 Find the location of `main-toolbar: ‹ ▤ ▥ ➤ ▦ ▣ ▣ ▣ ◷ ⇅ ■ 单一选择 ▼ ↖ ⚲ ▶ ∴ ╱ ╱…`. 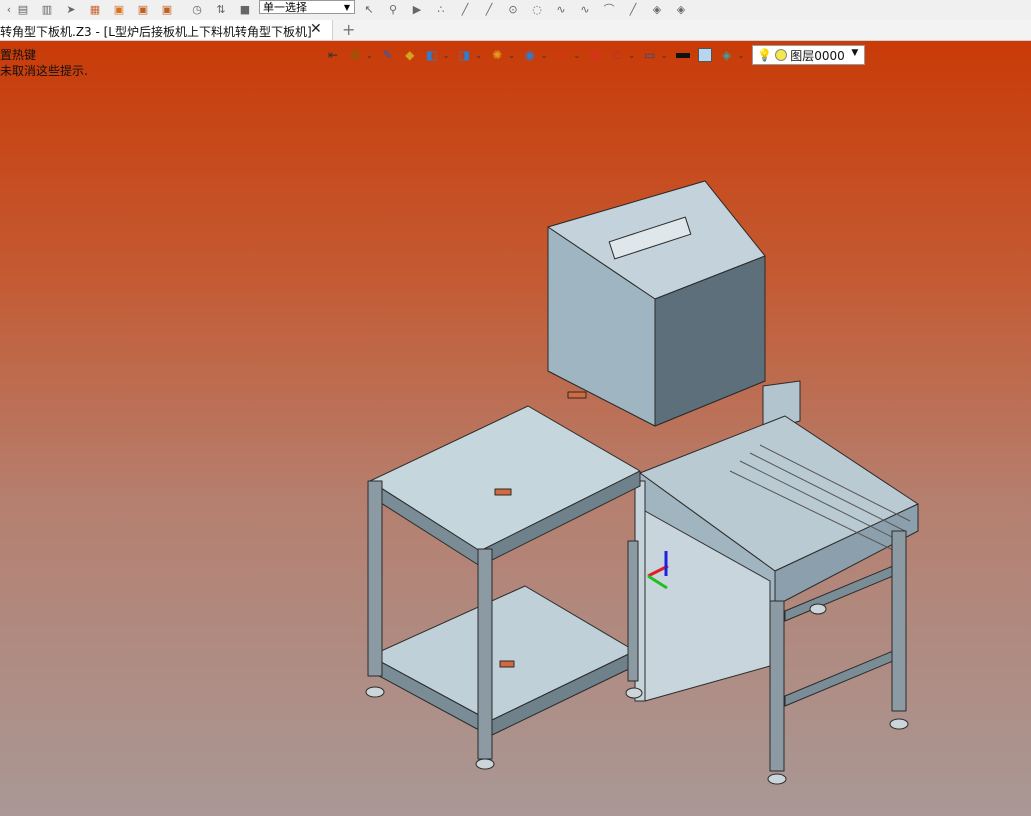

main-toolbar: ‹ ▤ ▥ ➤ ▦ ▣ ▣ ▣ ◷ ⇅ ■ 单一选择 ▼ ↖ ⚲ ▶ ∴ ╱ ╱… is located at coordinates (515, 10).